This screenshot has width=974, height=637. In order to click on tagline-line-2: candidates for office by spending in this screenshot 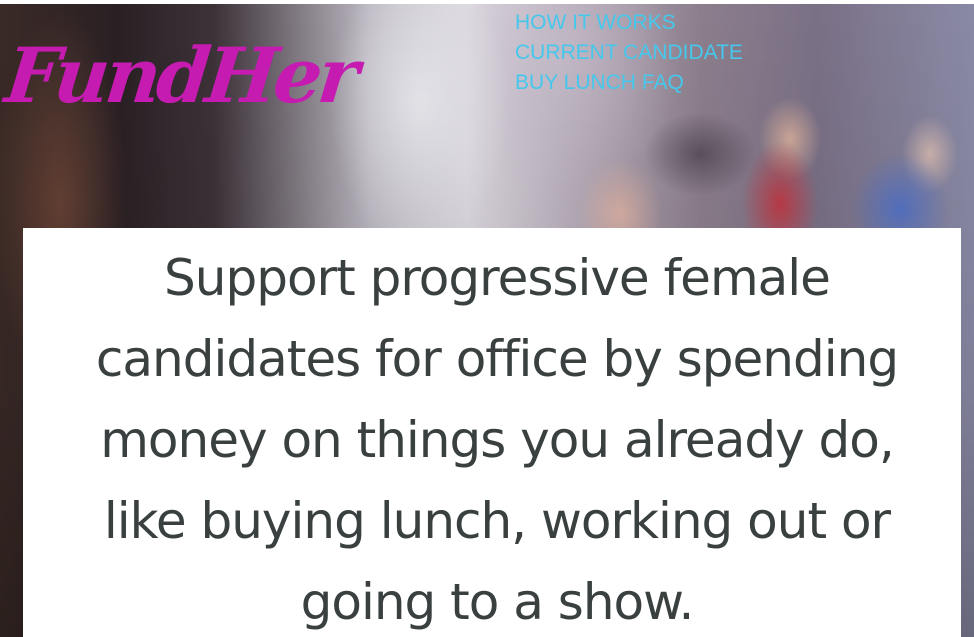, I will do `click(497, 359)`.